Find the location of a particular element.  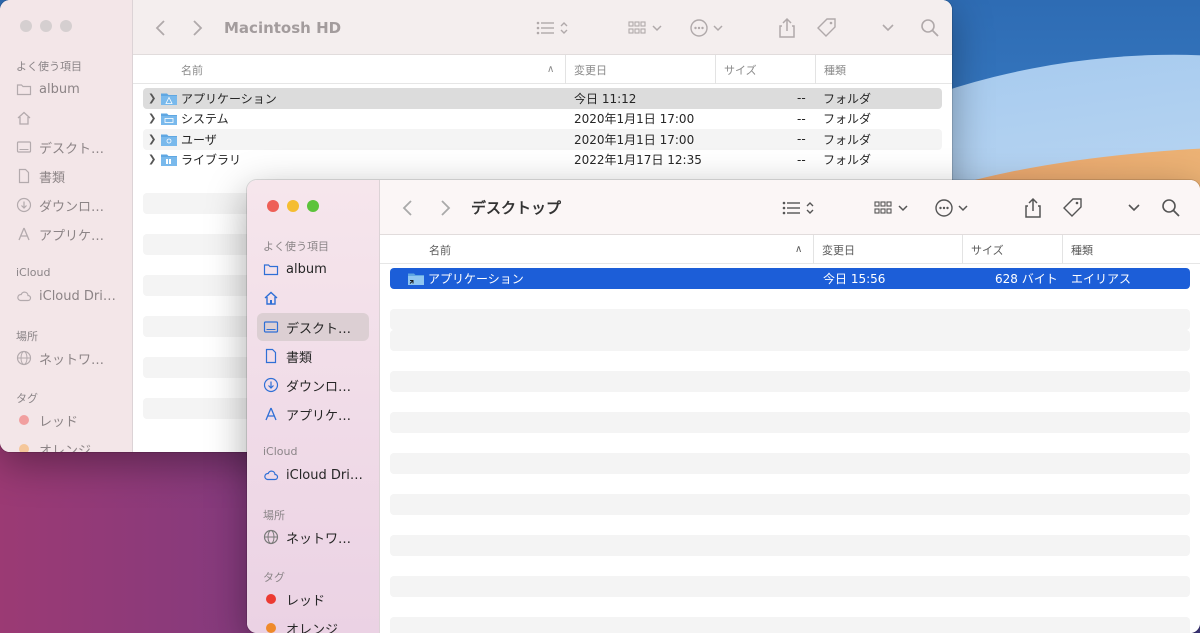

table-row: ❯ ユーザ 2020年1月1日 17:00 -- フォルダ is located at coordinates (542, 139).